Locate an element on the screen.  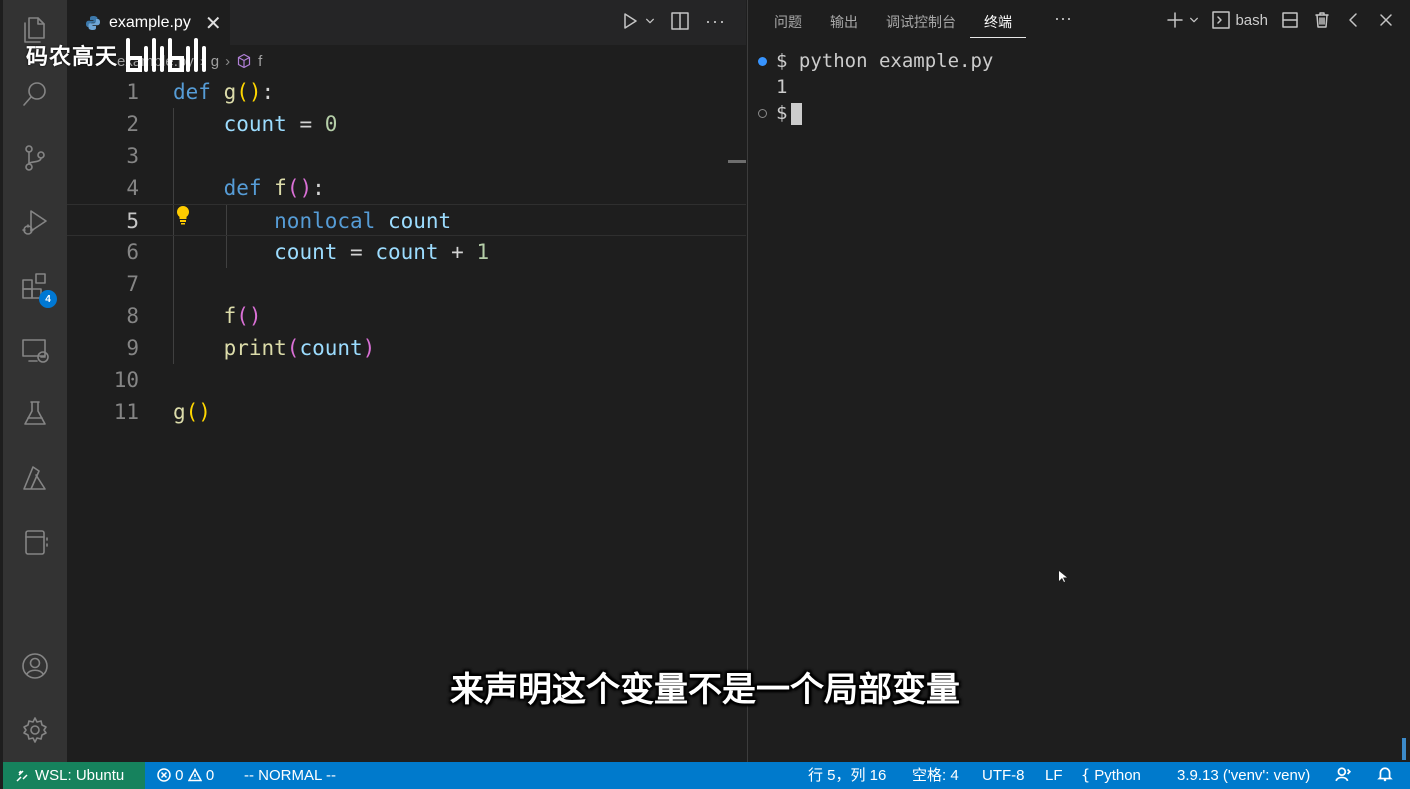
vim-mode: -- NORMAL -- is located at coordinates (290, 775).